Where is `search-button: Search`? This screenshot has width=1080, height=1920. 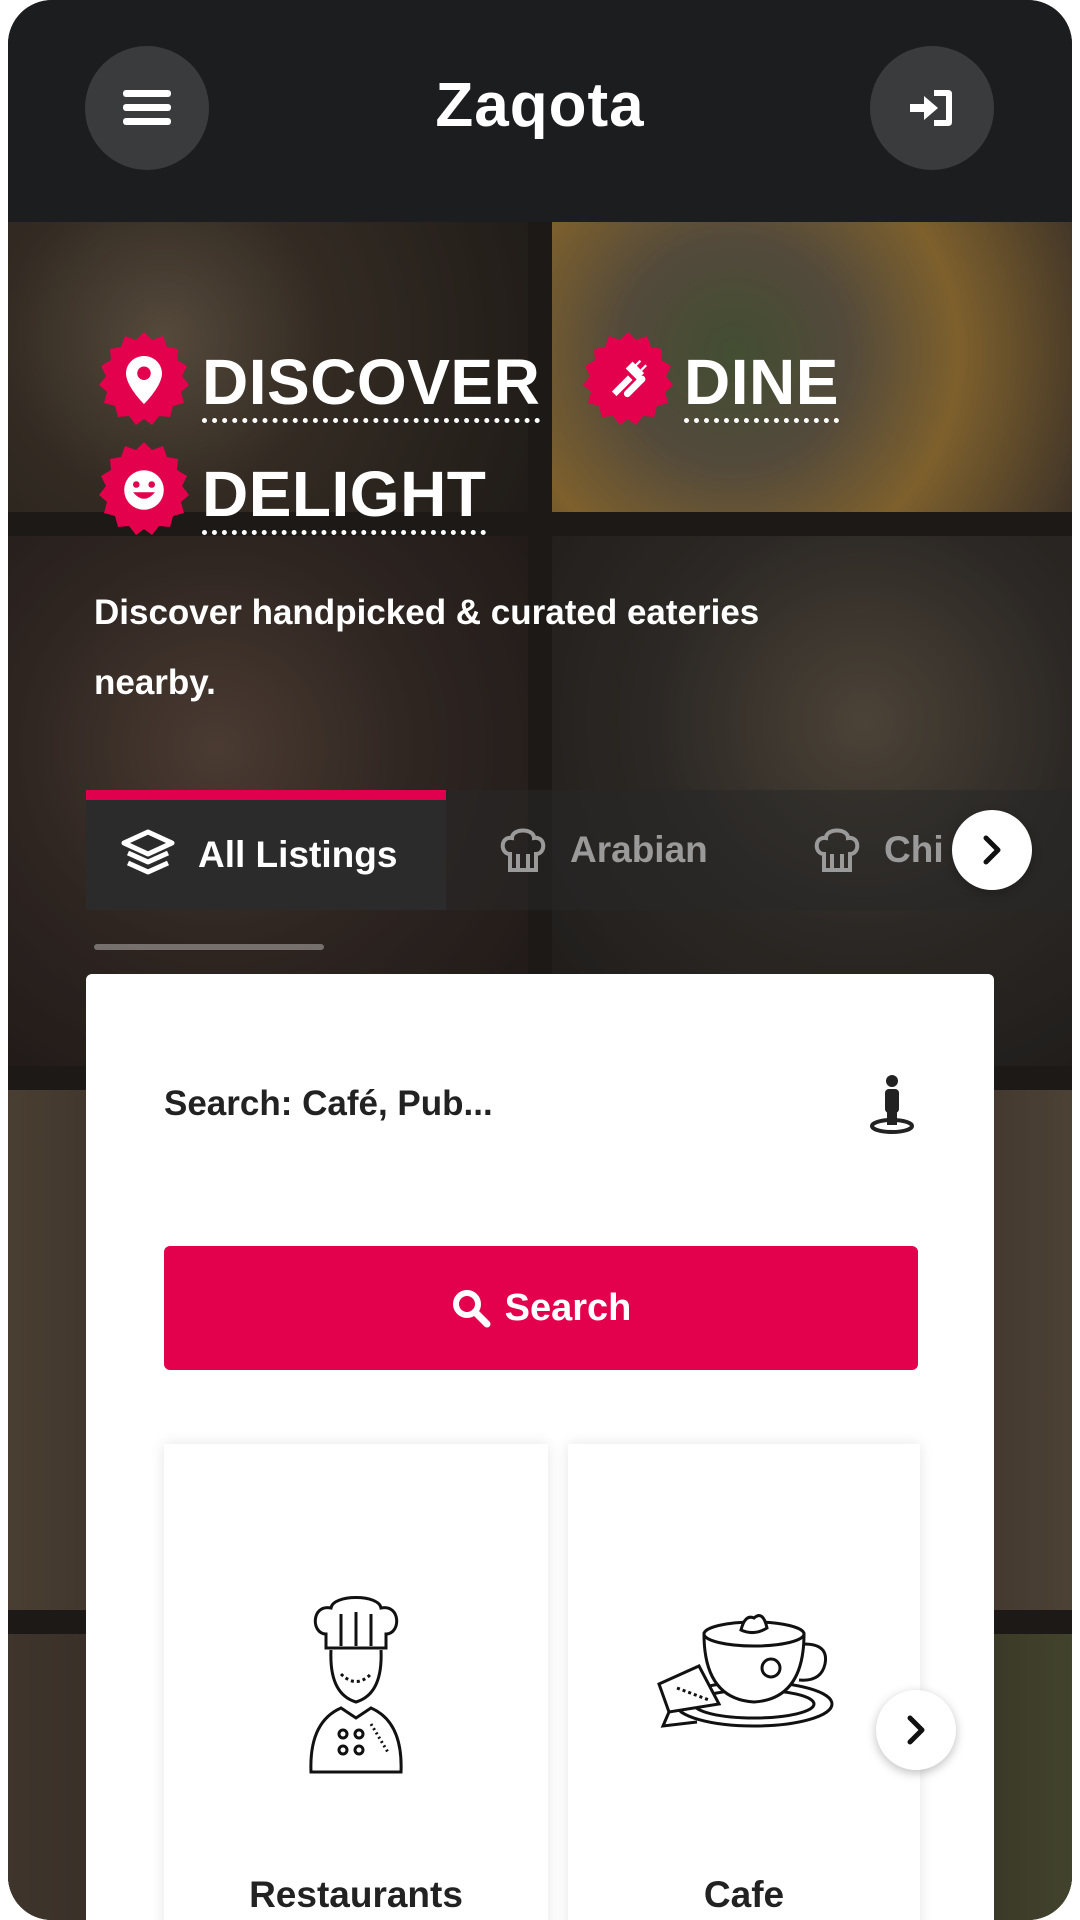
search-button: Search is located at coordinates (541, 1308).